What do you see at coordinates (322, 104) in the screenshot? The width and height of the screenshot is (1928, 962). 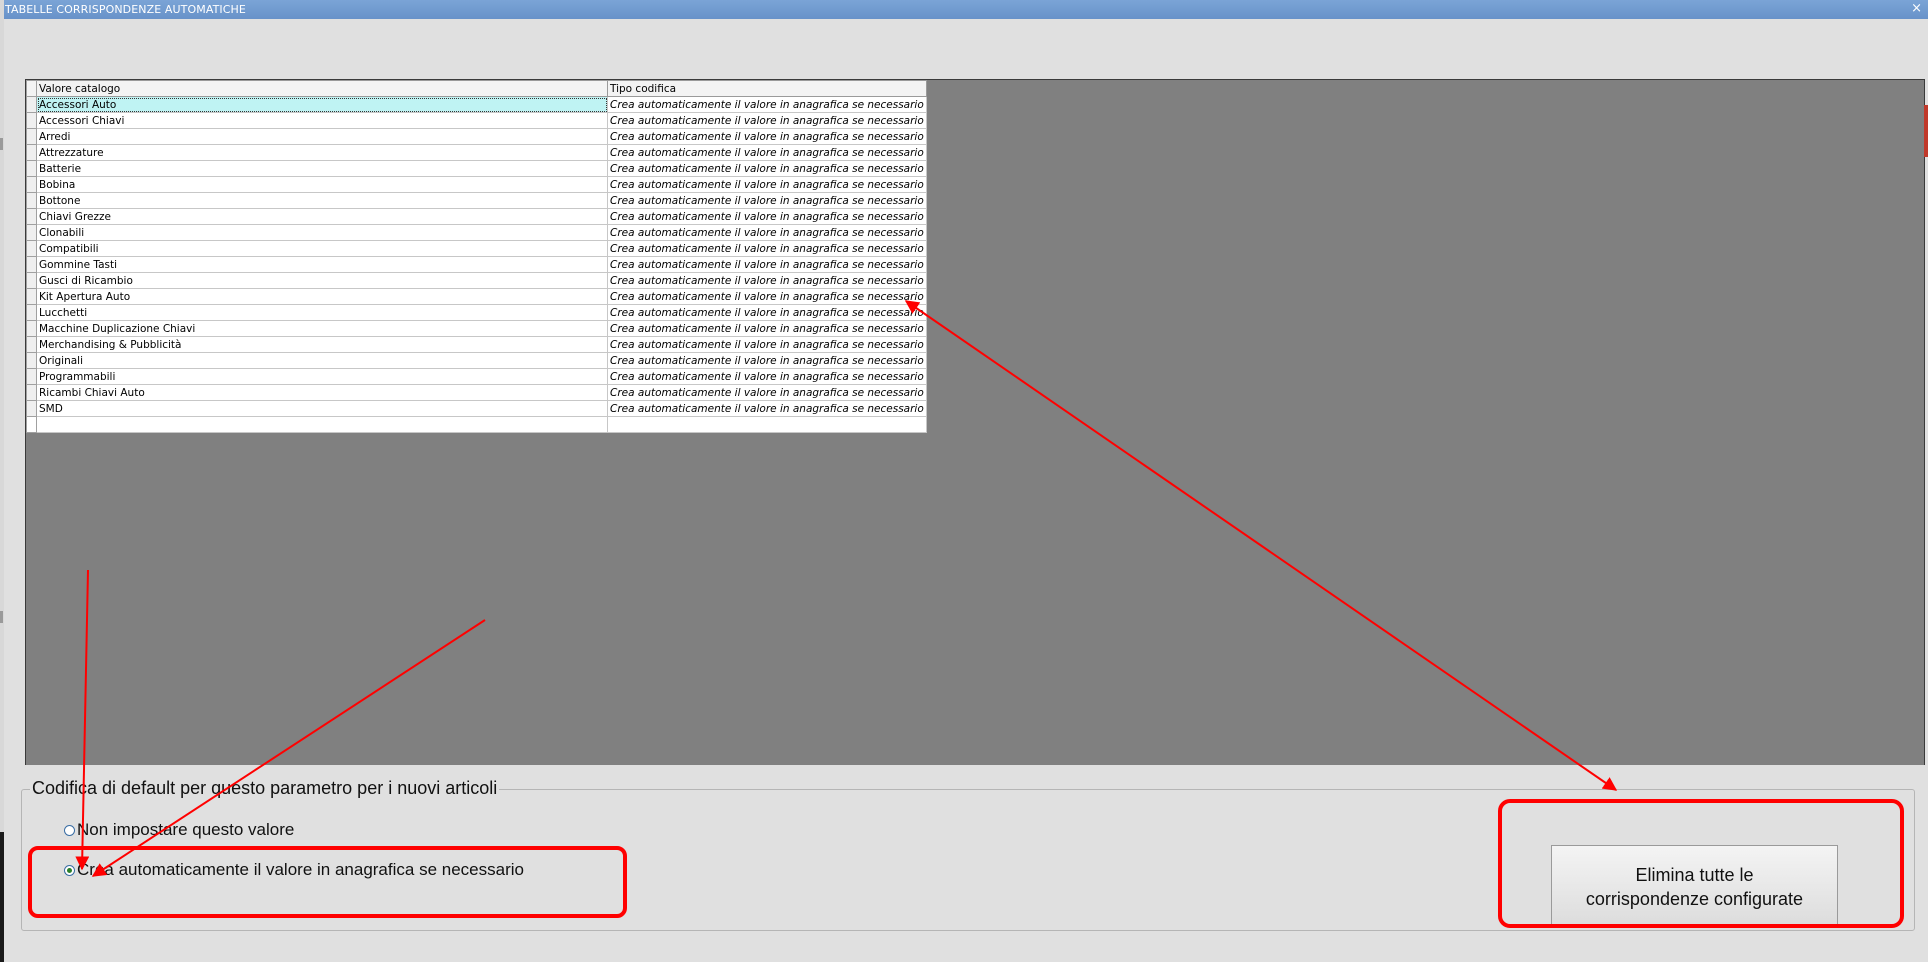 I see `cell-valore-catalogo: Accessori Auto` at bounding box center [322, 104].